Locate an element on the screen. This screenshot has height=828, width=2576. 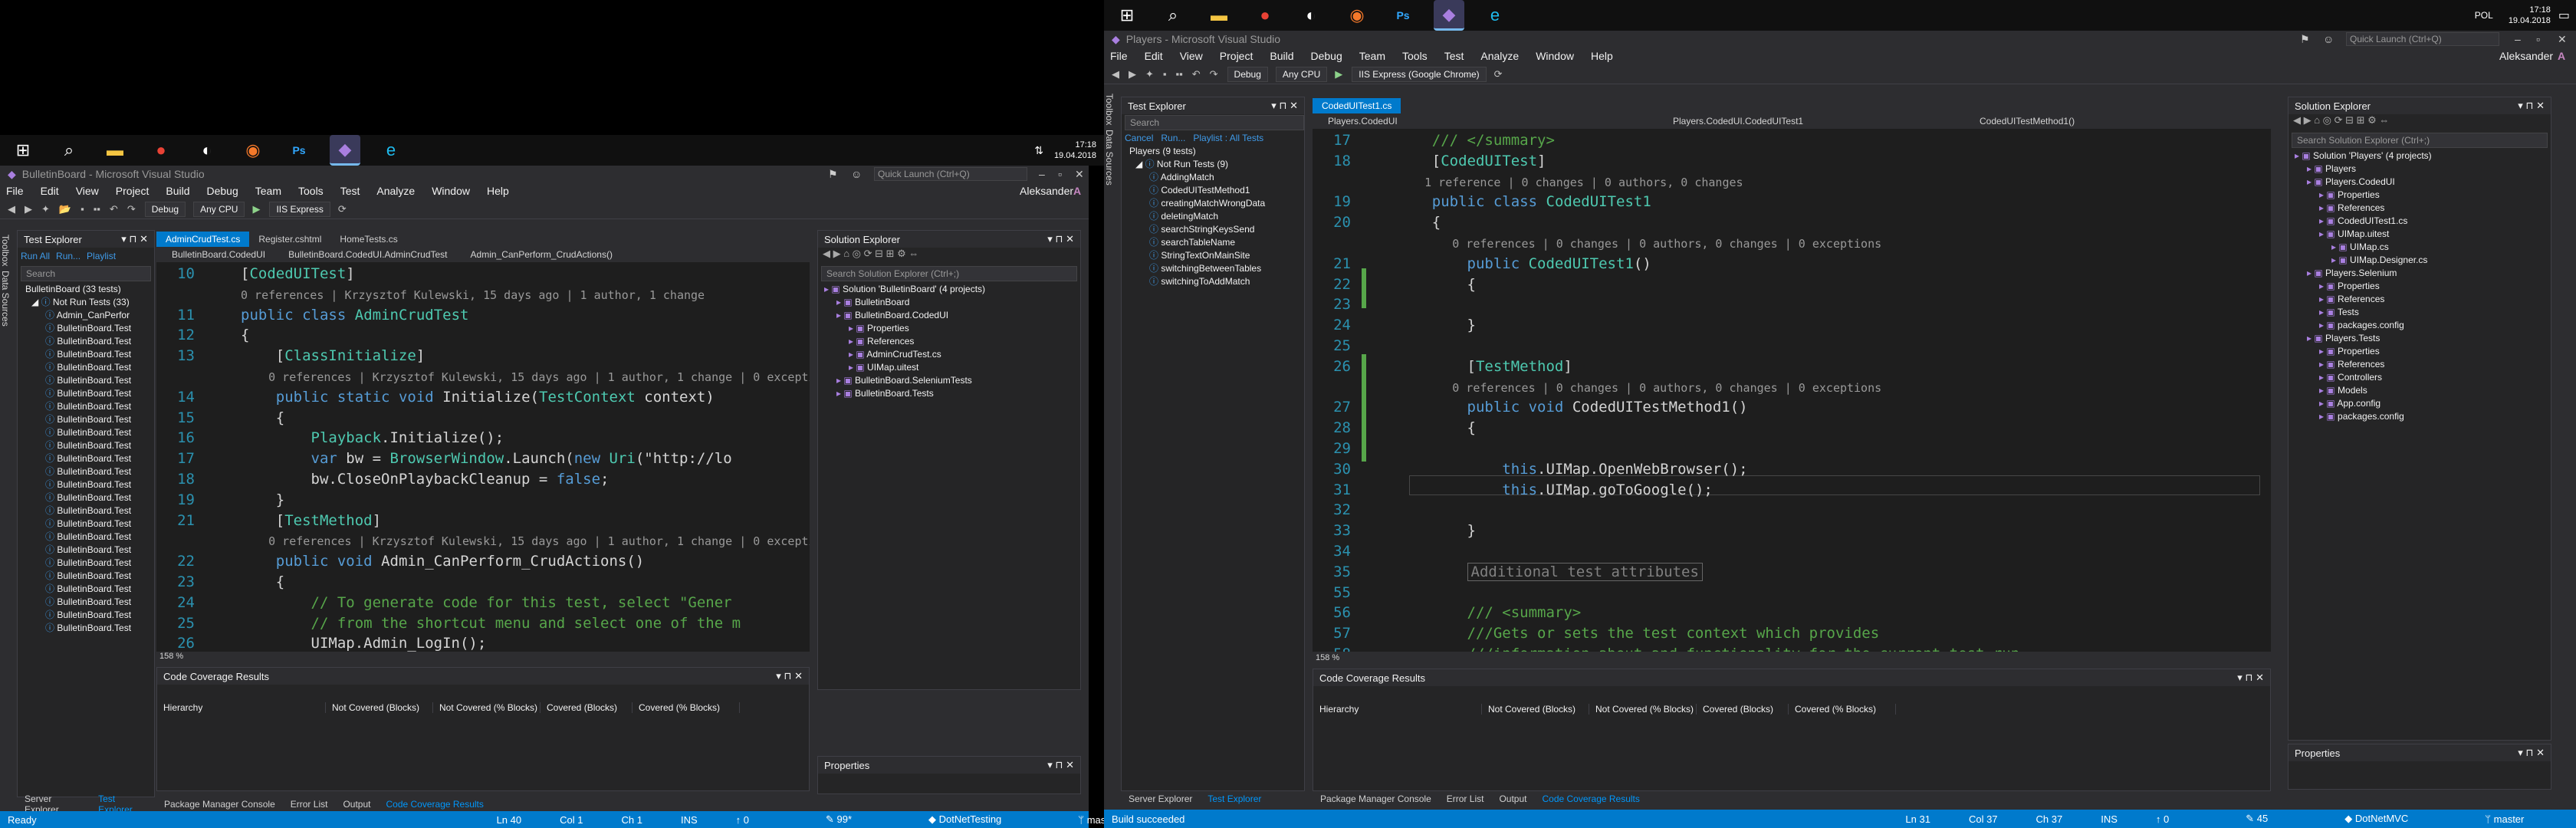
solution-item: ▸ ▣ Tests is located at coordinates (2420, 313).